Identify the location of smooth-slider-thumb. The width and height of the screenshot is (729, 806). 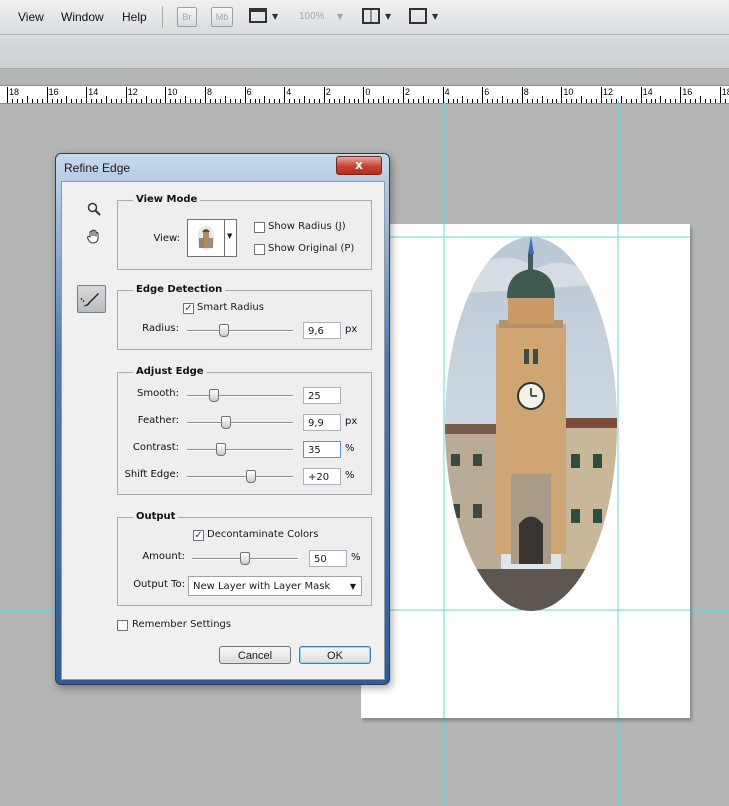
(213, 395).